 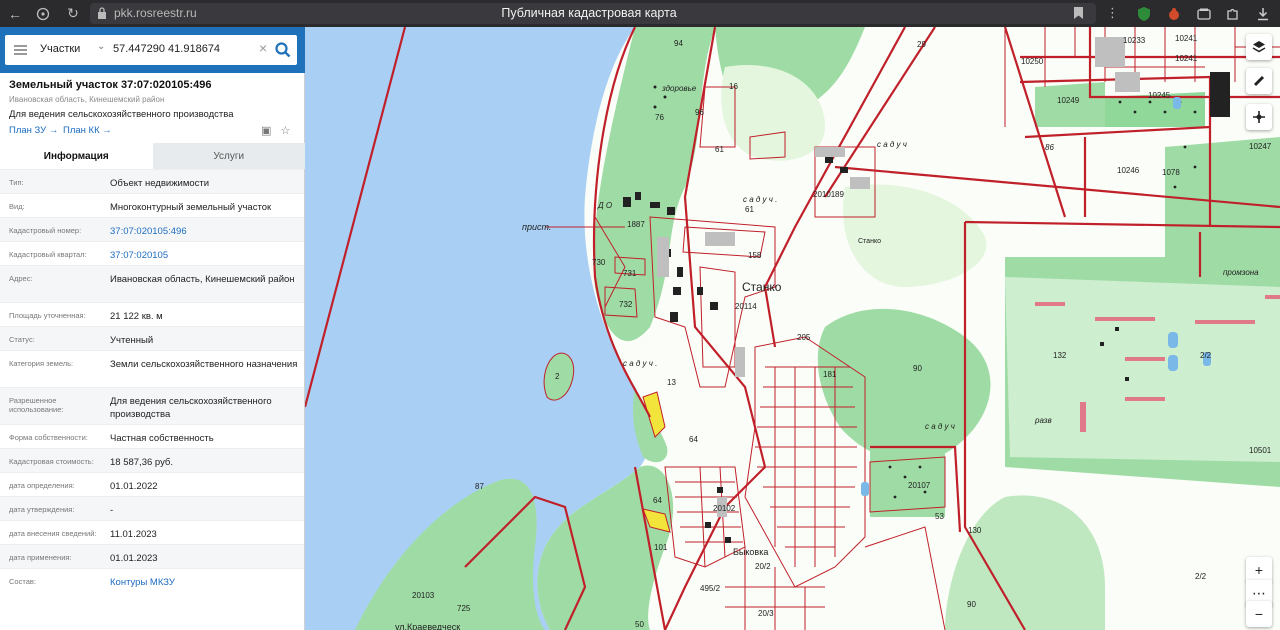 What do you see at coordinates (630, 273) in the screenshot?
I see `map-label: 731` at bounding box center [630, 273].